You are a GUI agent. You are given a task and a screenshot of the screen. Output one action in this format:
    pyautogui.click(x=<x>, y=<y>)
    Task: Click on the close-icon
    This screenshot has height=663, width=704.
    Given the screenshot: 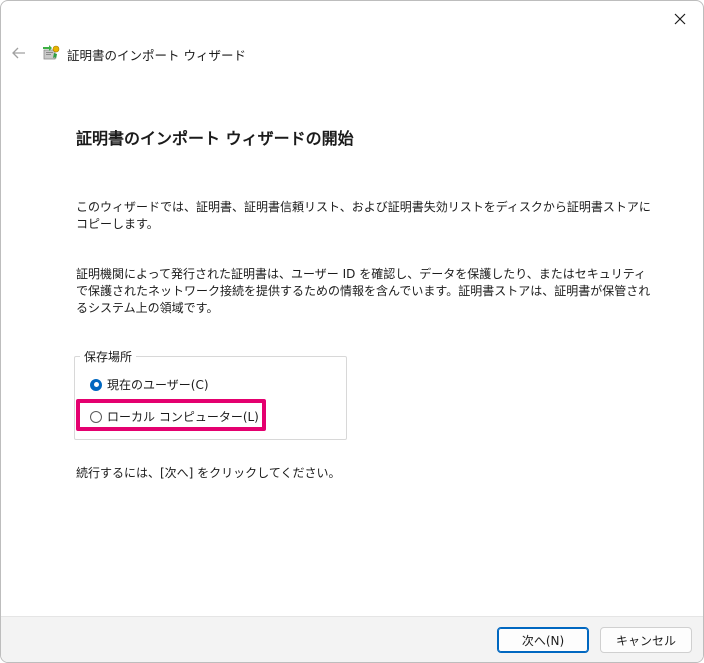 What is the action you would take?
    pyautogui.click(x=680, y=19)
    